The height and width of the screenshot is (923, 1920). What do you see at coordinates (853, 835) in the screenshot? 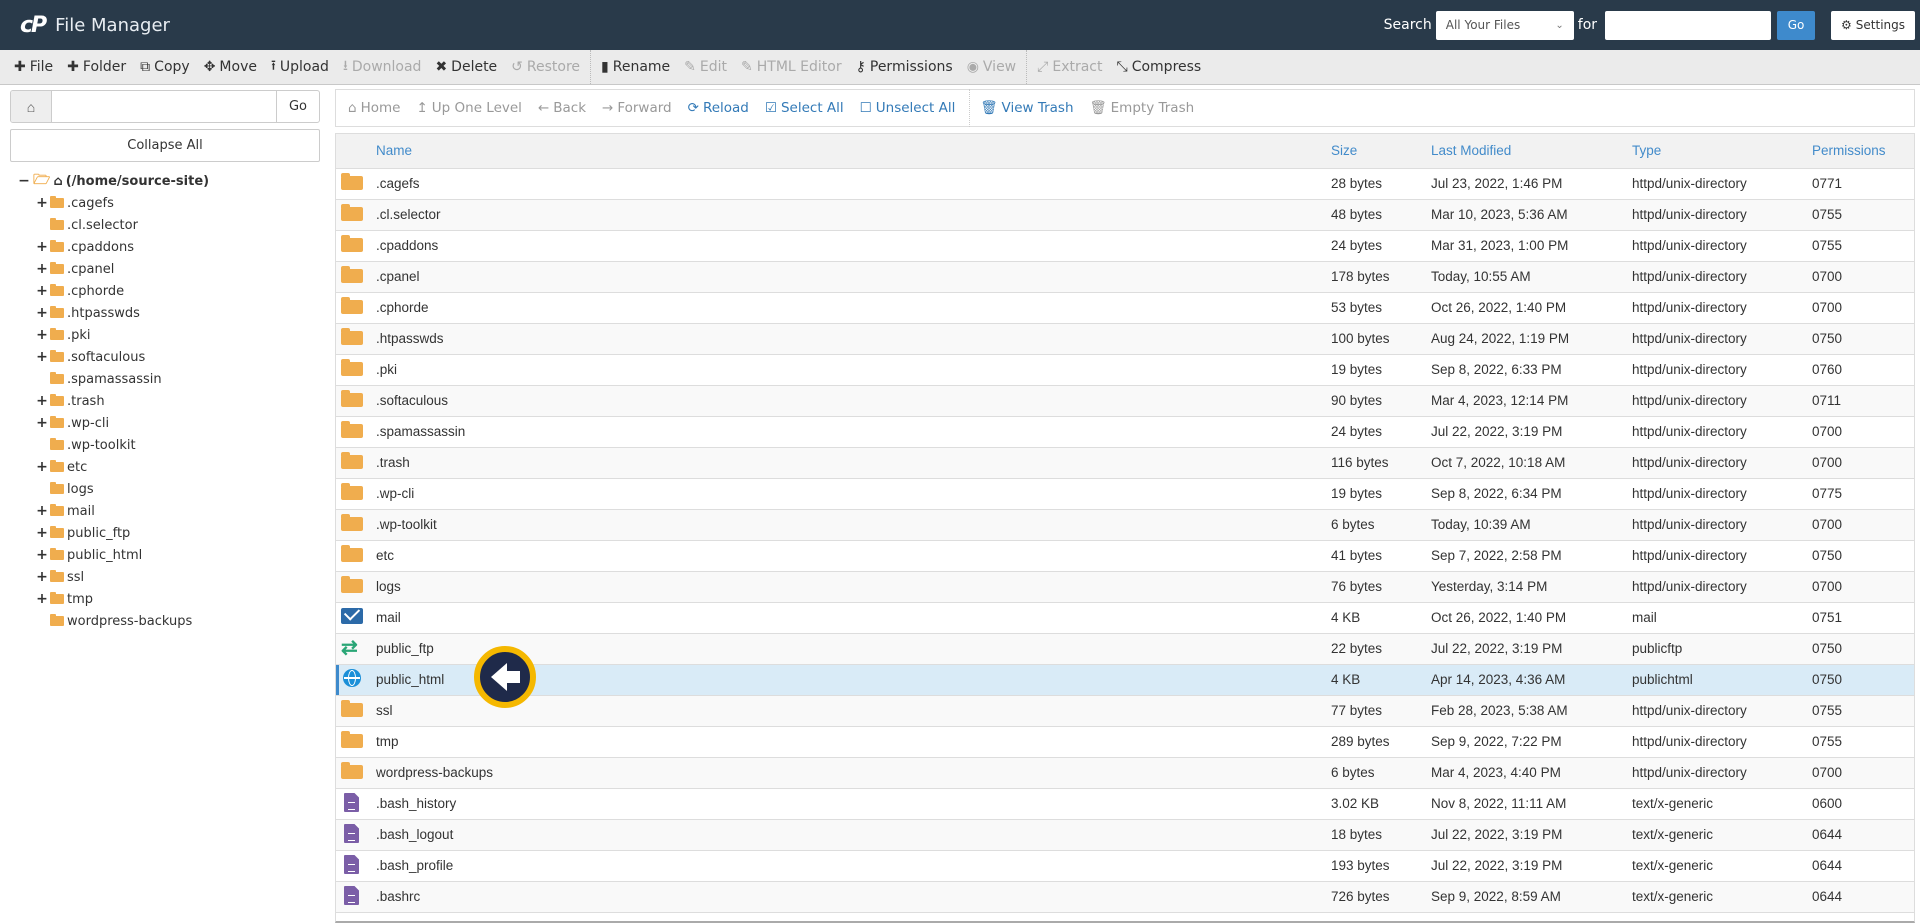
I see `name-cell: .bash_logout` at bounding box center [853, 835].